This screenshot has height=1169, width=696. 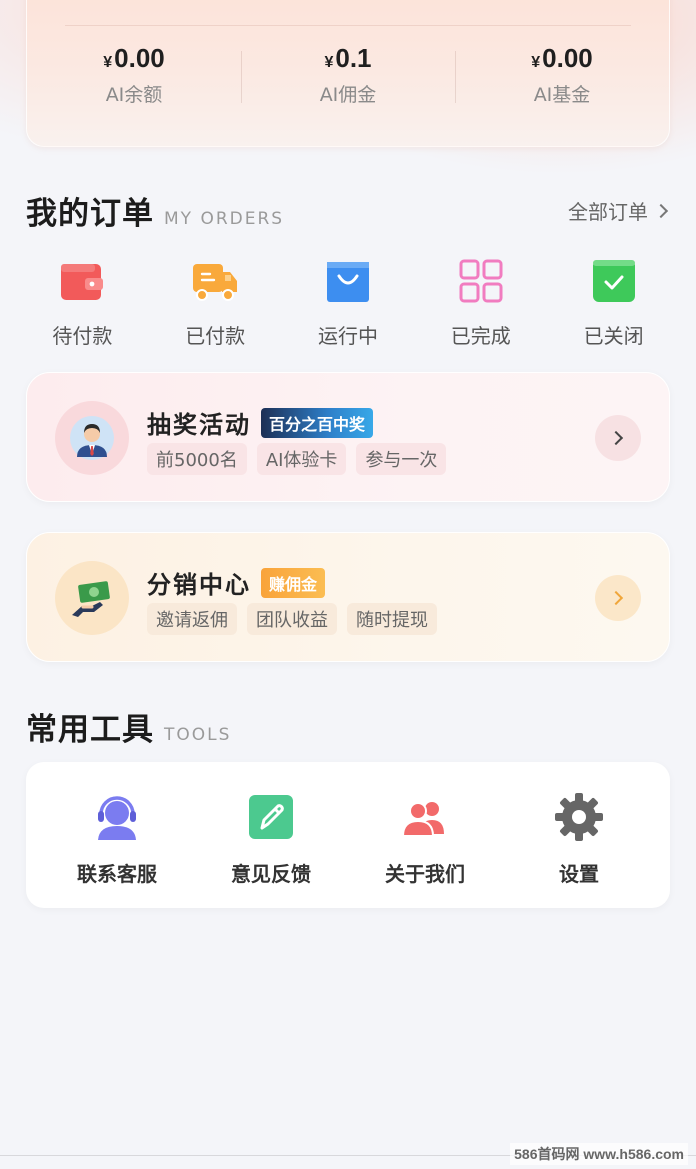 I want to click on order-closed: 已关闭, so click(x=613, y=303).